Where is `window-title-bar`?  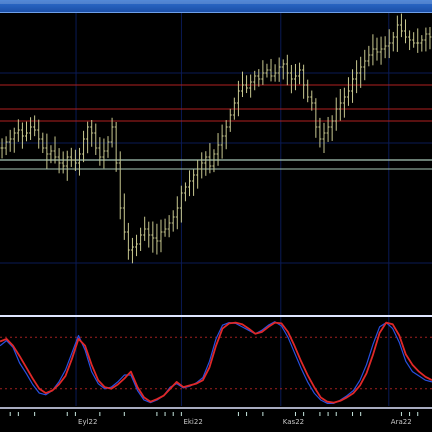
window-title-bar is located at coordinates (216, 6).